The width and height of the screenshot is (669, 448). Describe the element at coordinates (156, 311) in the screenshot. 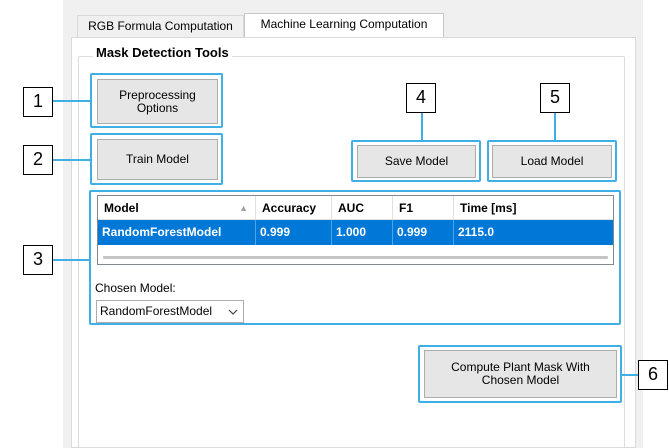

I see `chosen-model-value: RandomForestModel` at that location.